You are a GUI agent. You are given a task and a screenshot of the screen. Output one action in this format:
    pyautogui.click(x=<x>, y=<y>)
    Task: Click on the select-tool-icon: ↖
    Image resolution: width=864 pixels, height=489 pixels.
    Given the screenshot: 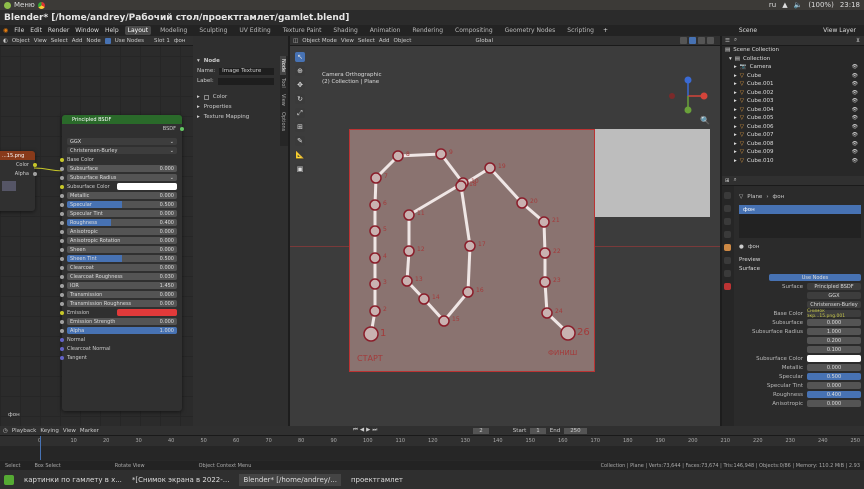 What is the action you would take?
    pyautogui.click(x=300, y=57)
    